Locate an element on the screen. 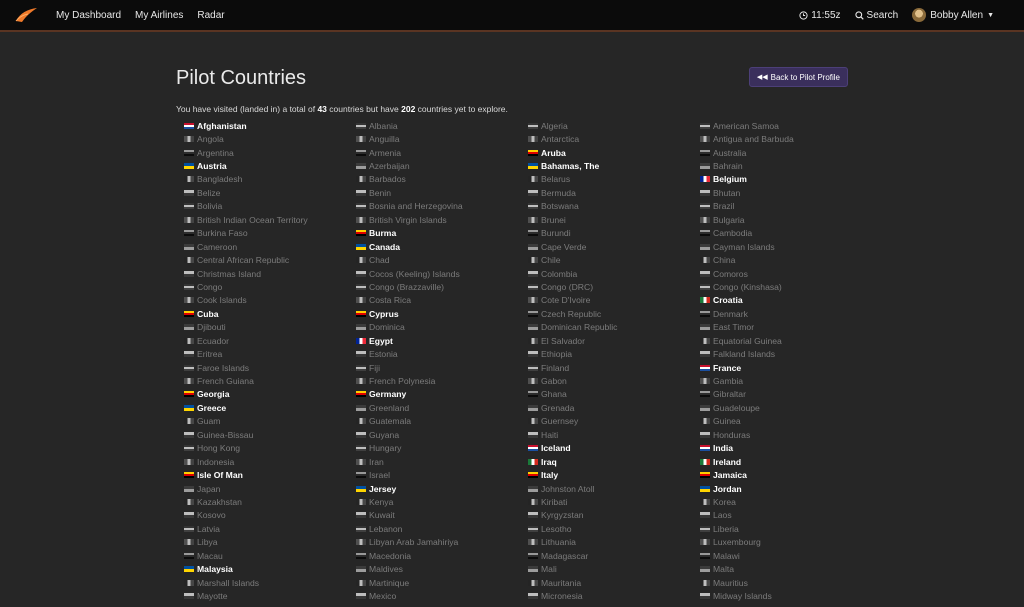 Image resolution: width=1024 pixels, height=607 pixels. country-name: Luxembourg is located at coordinates (737, 542).